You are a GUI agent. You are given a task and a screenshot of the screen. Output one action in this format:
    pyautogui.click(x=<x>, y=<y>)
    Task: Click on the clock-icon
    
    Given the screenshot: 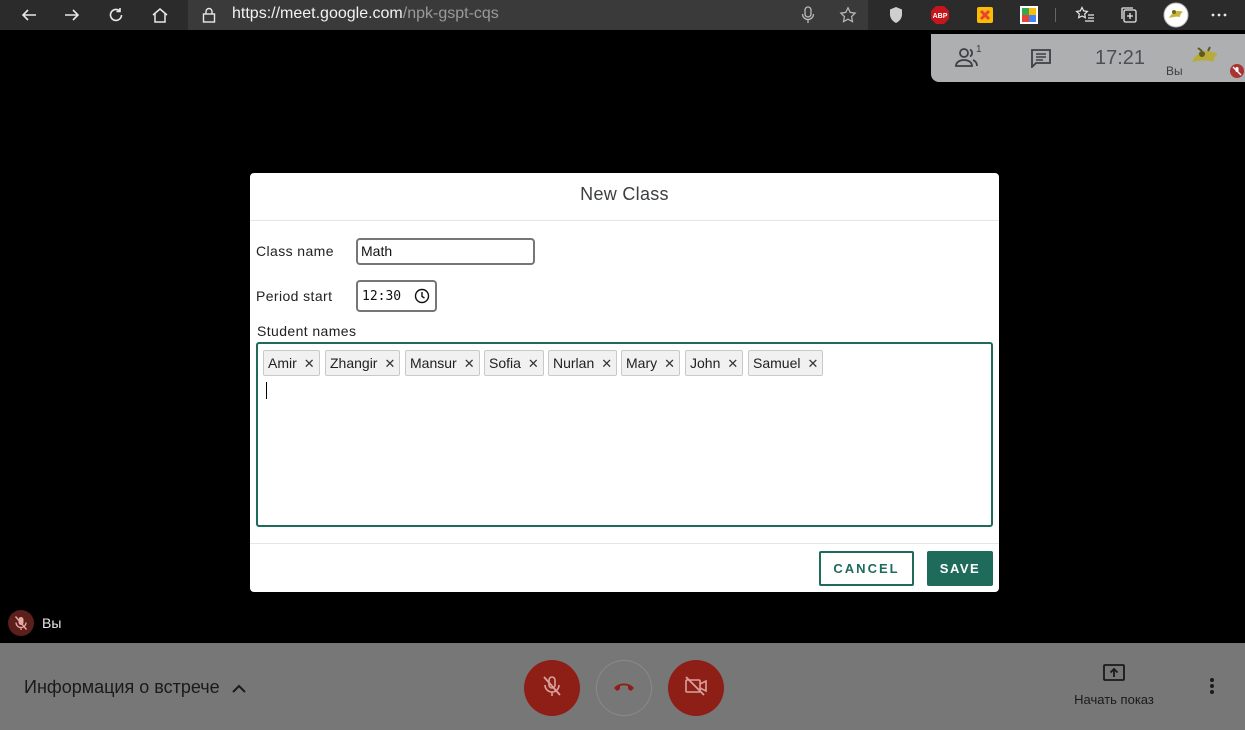 What is the action you would take?
    pyautogui.click(x=422, y=297)
    